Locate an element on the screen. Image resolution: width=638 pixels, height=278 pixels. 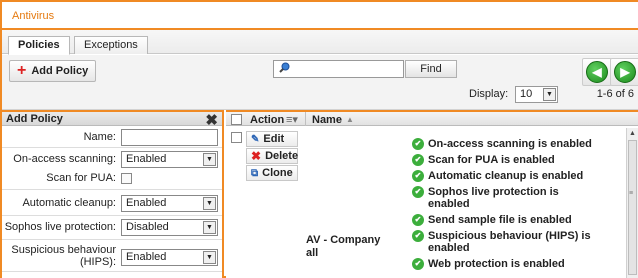
edit-button: ✎ Edit is located at coordinates (272, 139).